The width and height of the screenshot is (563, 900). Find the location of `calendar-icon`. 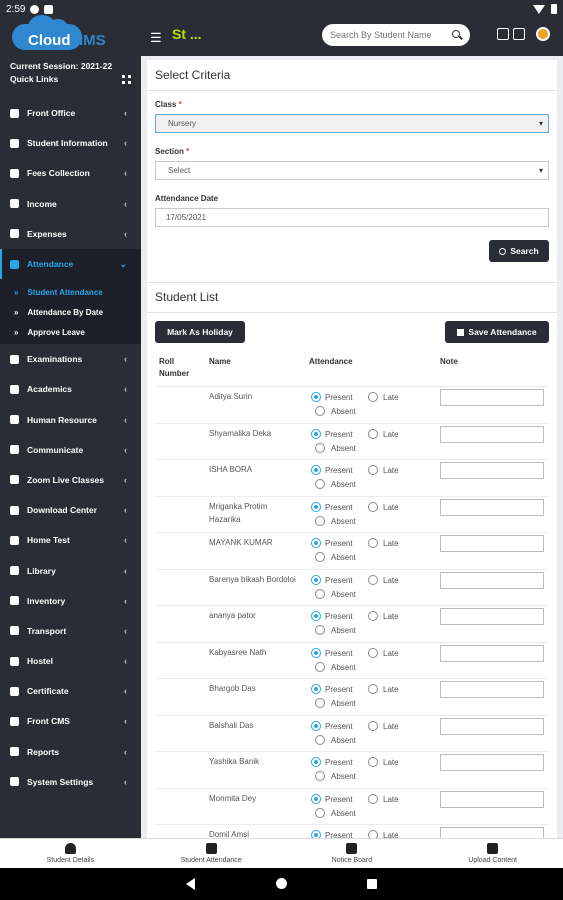

calendar-icon is located at coordinates (503, 34).